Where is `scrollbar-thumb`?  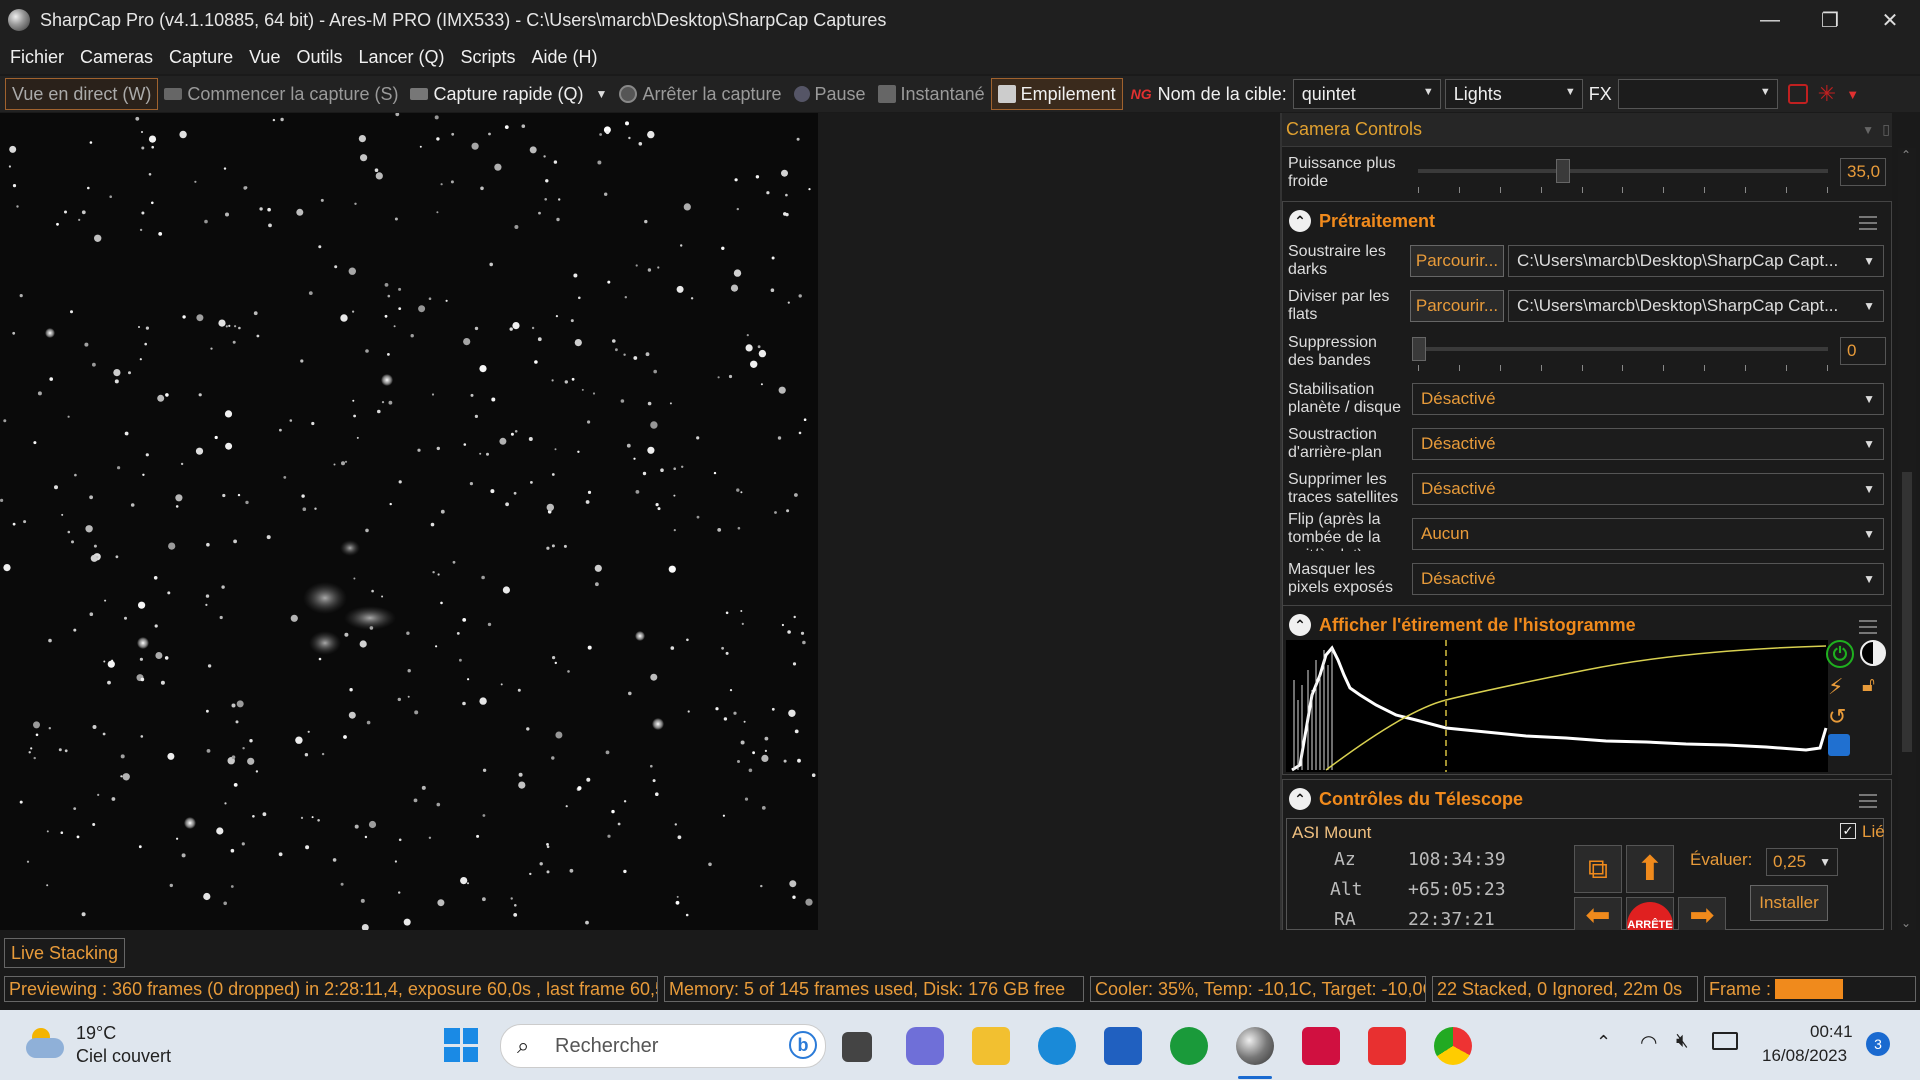
scrollbar-thumb is located at coordinates (1907, 612).